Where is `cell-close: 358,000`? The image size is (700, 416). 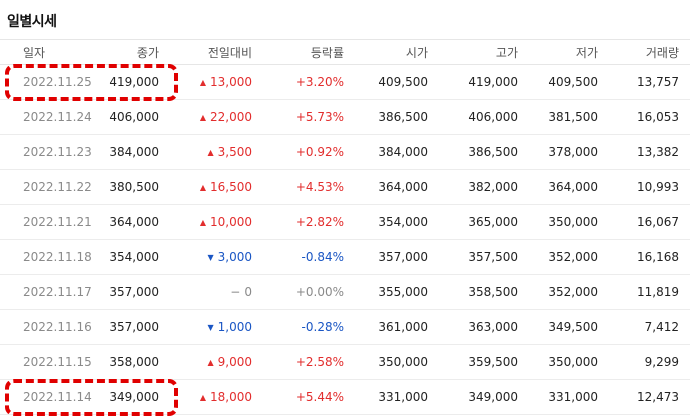 cell-close: 358,000 is located at coordinates (139, 362).